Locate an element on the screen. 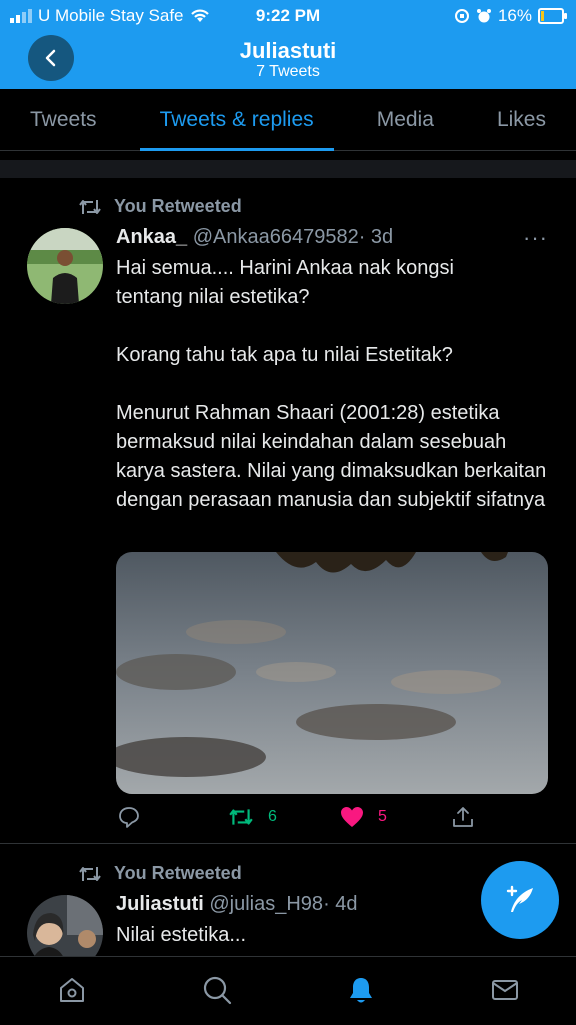  tweet-count: 7 Tweets is located at coordinates (288, 71).